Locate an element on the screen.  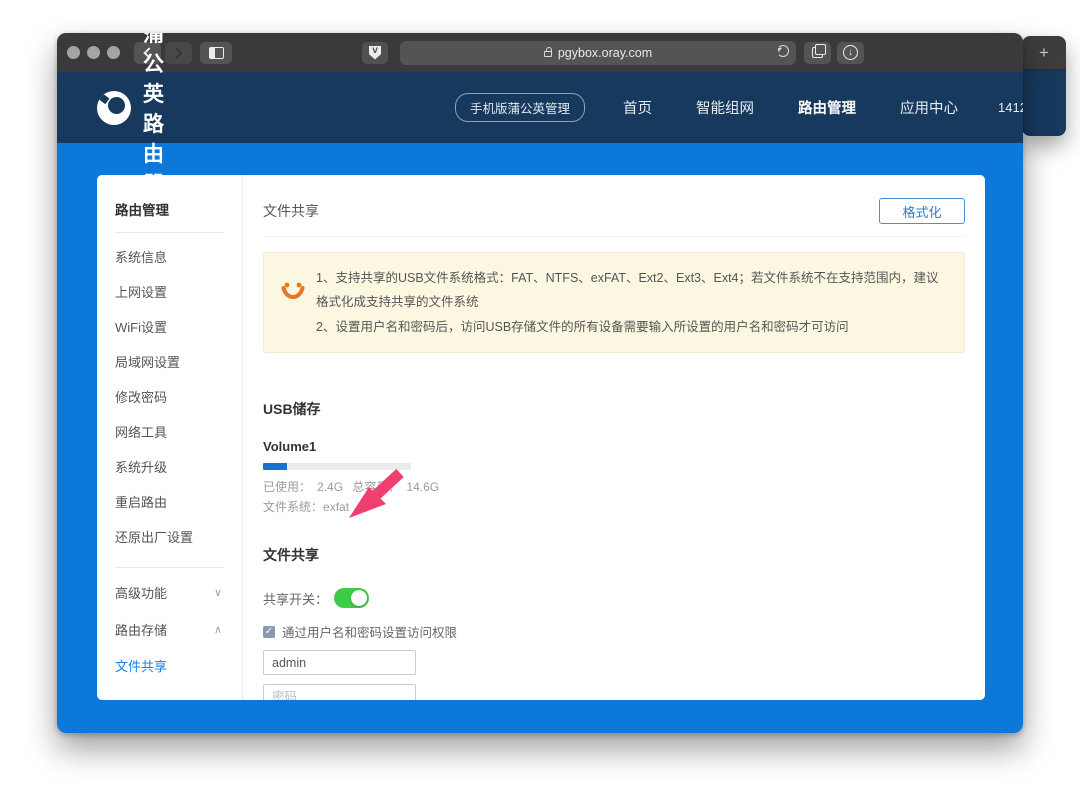
traffic-lights is located at coordinates (93, 52).